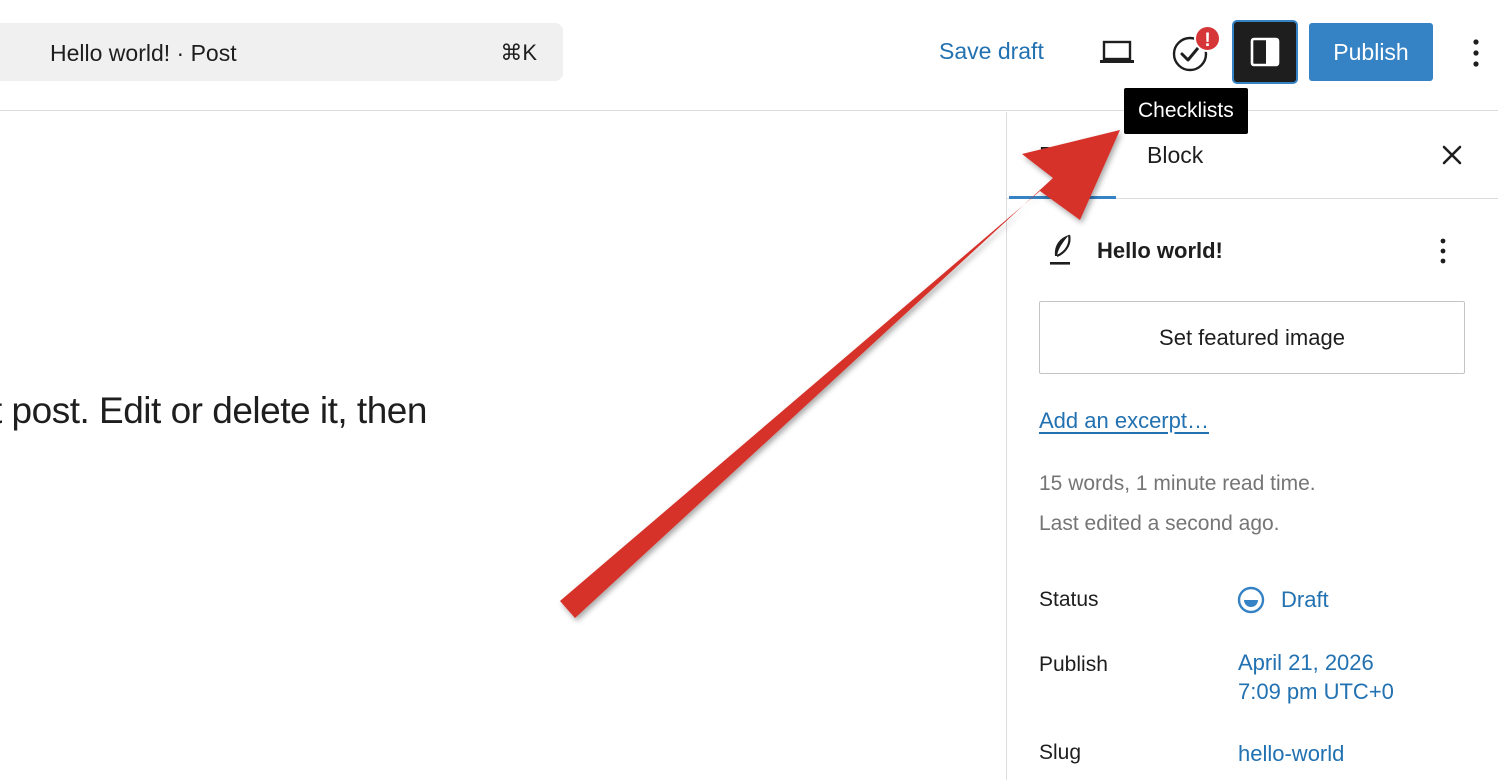  Describe the element at coordinates (518, 52) in the screenshot. I see `command-shortcut: ⌘K` at that location.